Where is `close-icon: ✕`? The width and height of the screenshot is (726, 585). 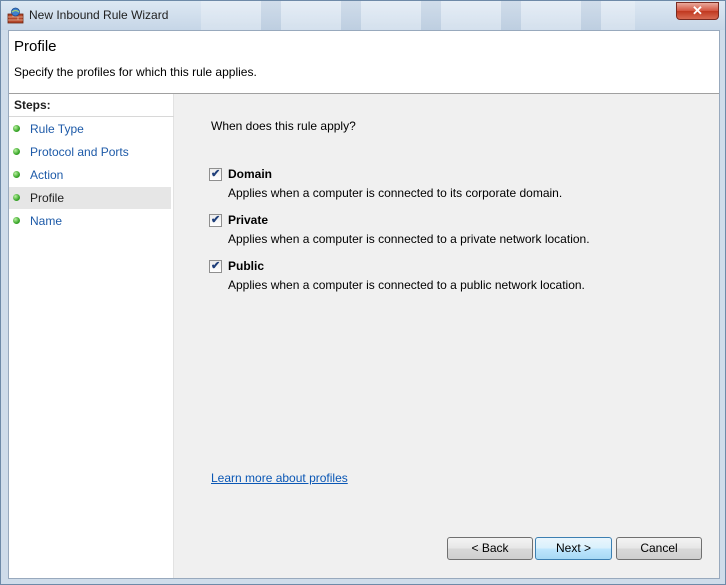 close-icon: ✕ is located at coordinates (697, 10).